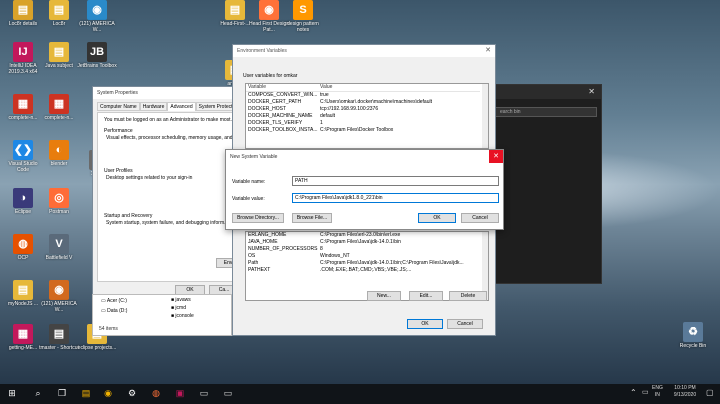  I want to click on variable-name-field: PATH, so click(395, 181).